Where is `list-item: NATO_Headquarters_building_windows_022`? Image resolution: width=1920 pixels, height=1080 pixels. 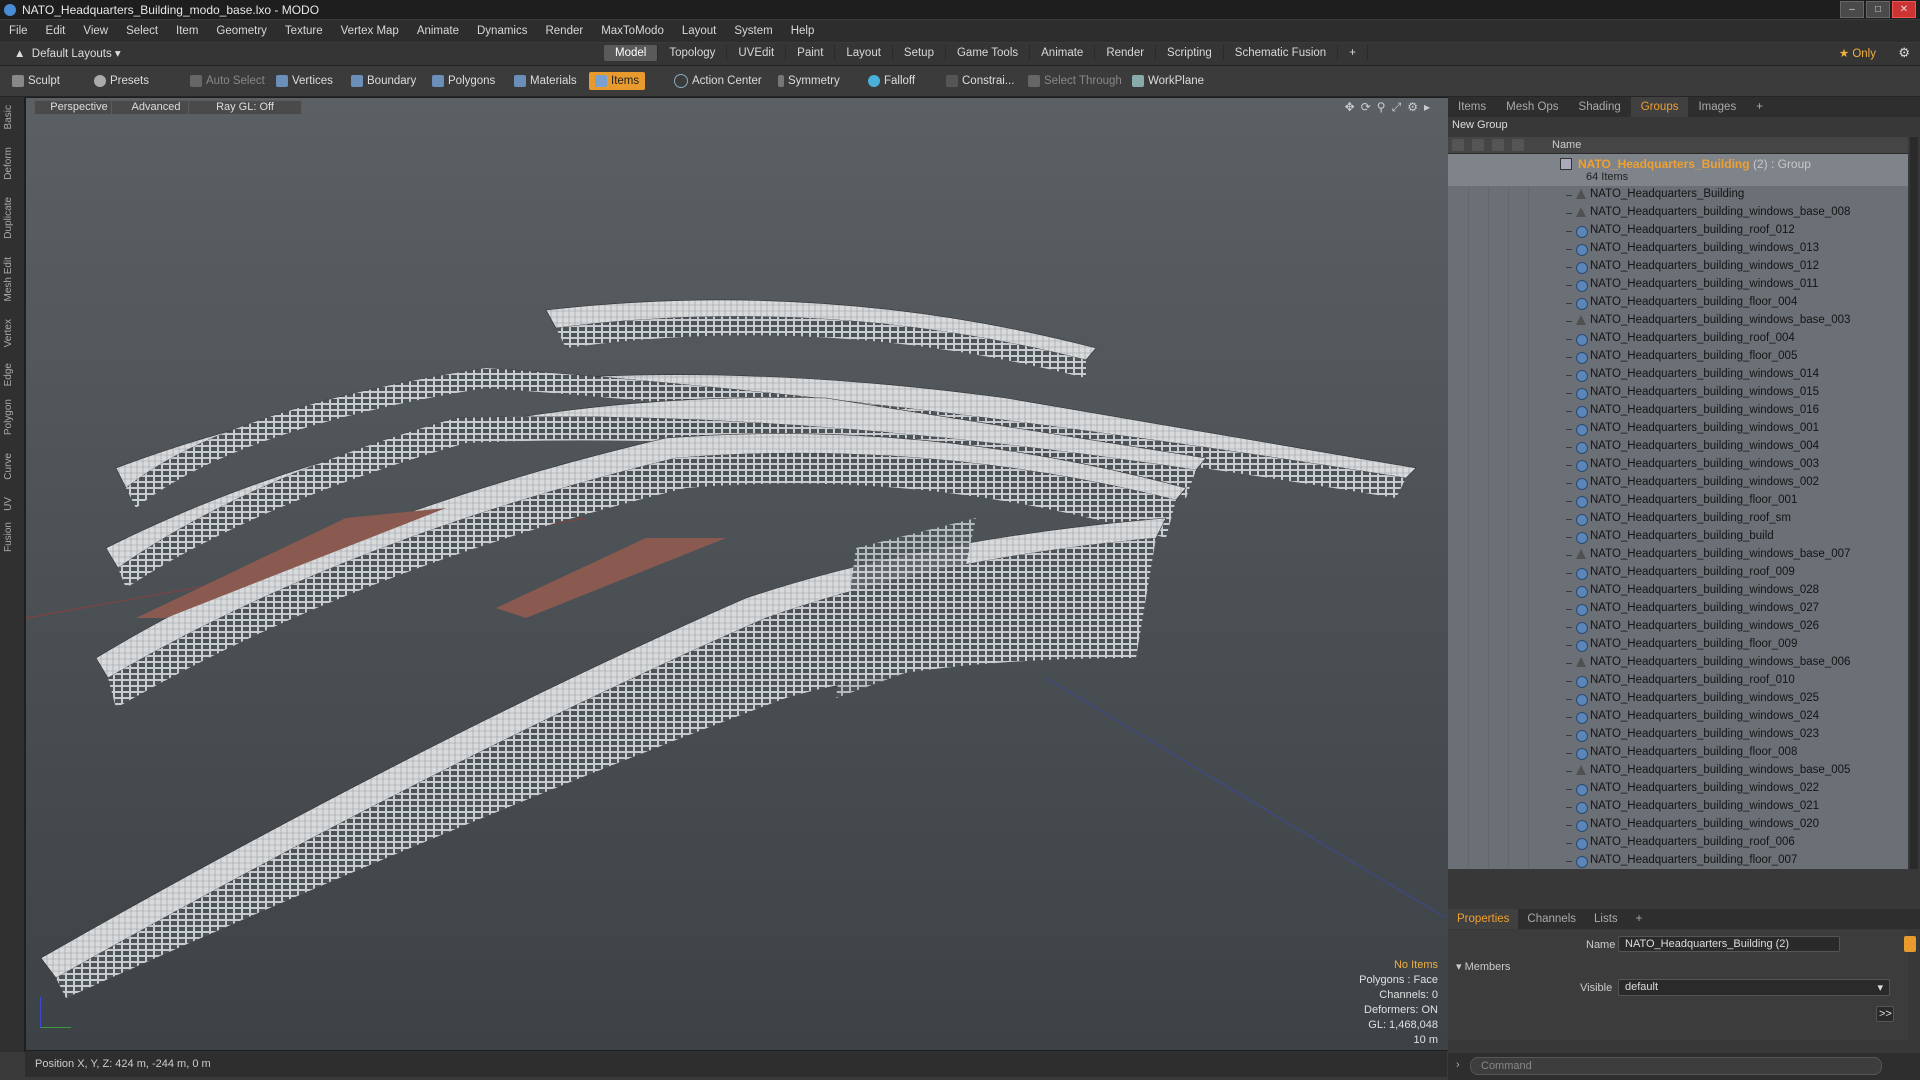 list-item: NATO_Headquarters_building_windows_022 is located at coordinates (1678, 789).